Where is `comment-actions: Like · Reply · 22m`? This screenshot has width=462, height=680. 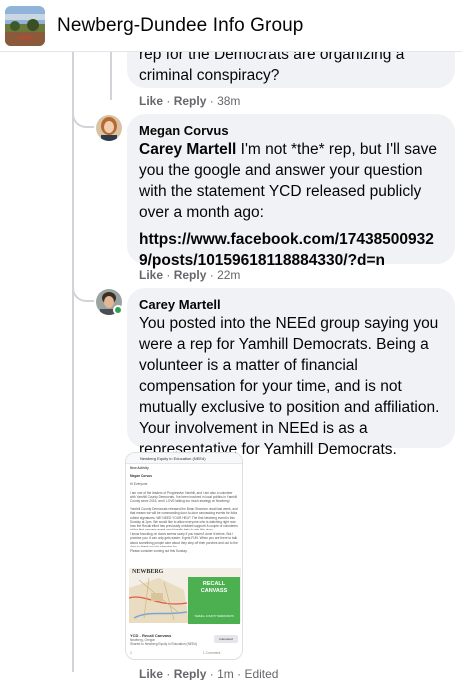 comment-actions: Like · Reply · 22m is located at coordinates (190, 275).